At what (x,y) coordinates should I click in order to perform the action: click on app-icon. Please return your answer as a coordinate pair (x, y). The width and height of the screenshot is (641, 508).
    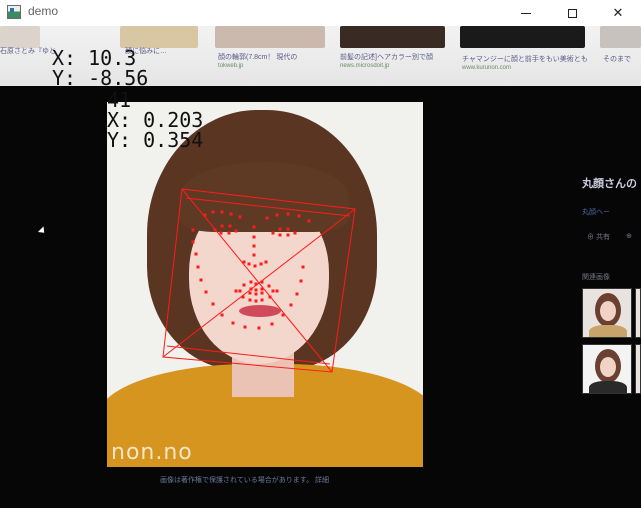
    Looking at the image, I should click on (14, 12).